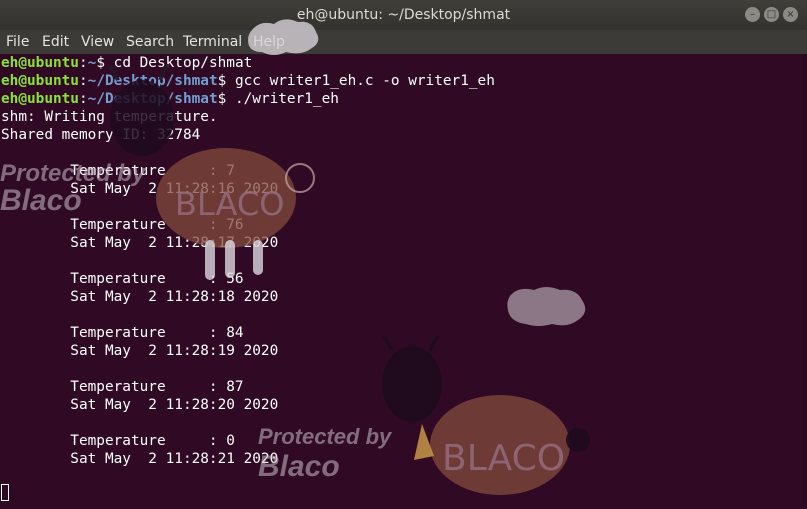  What do you see at coordinates (118, 441) in the screenshot?
I see `temperature-line: Temperature : 0` at bounding box center [118, 441].